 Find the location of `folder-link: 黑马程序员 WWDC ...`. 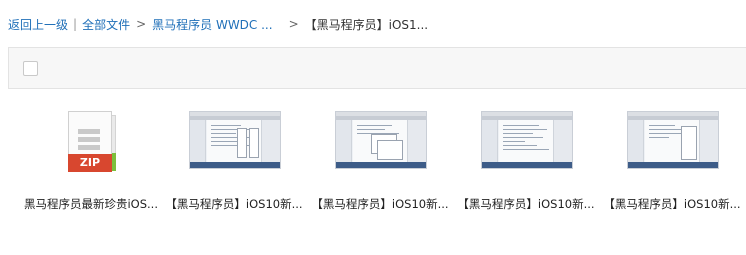

folder-link: 黑马程序员 WWDC ... is located at coordinates (212, 24).